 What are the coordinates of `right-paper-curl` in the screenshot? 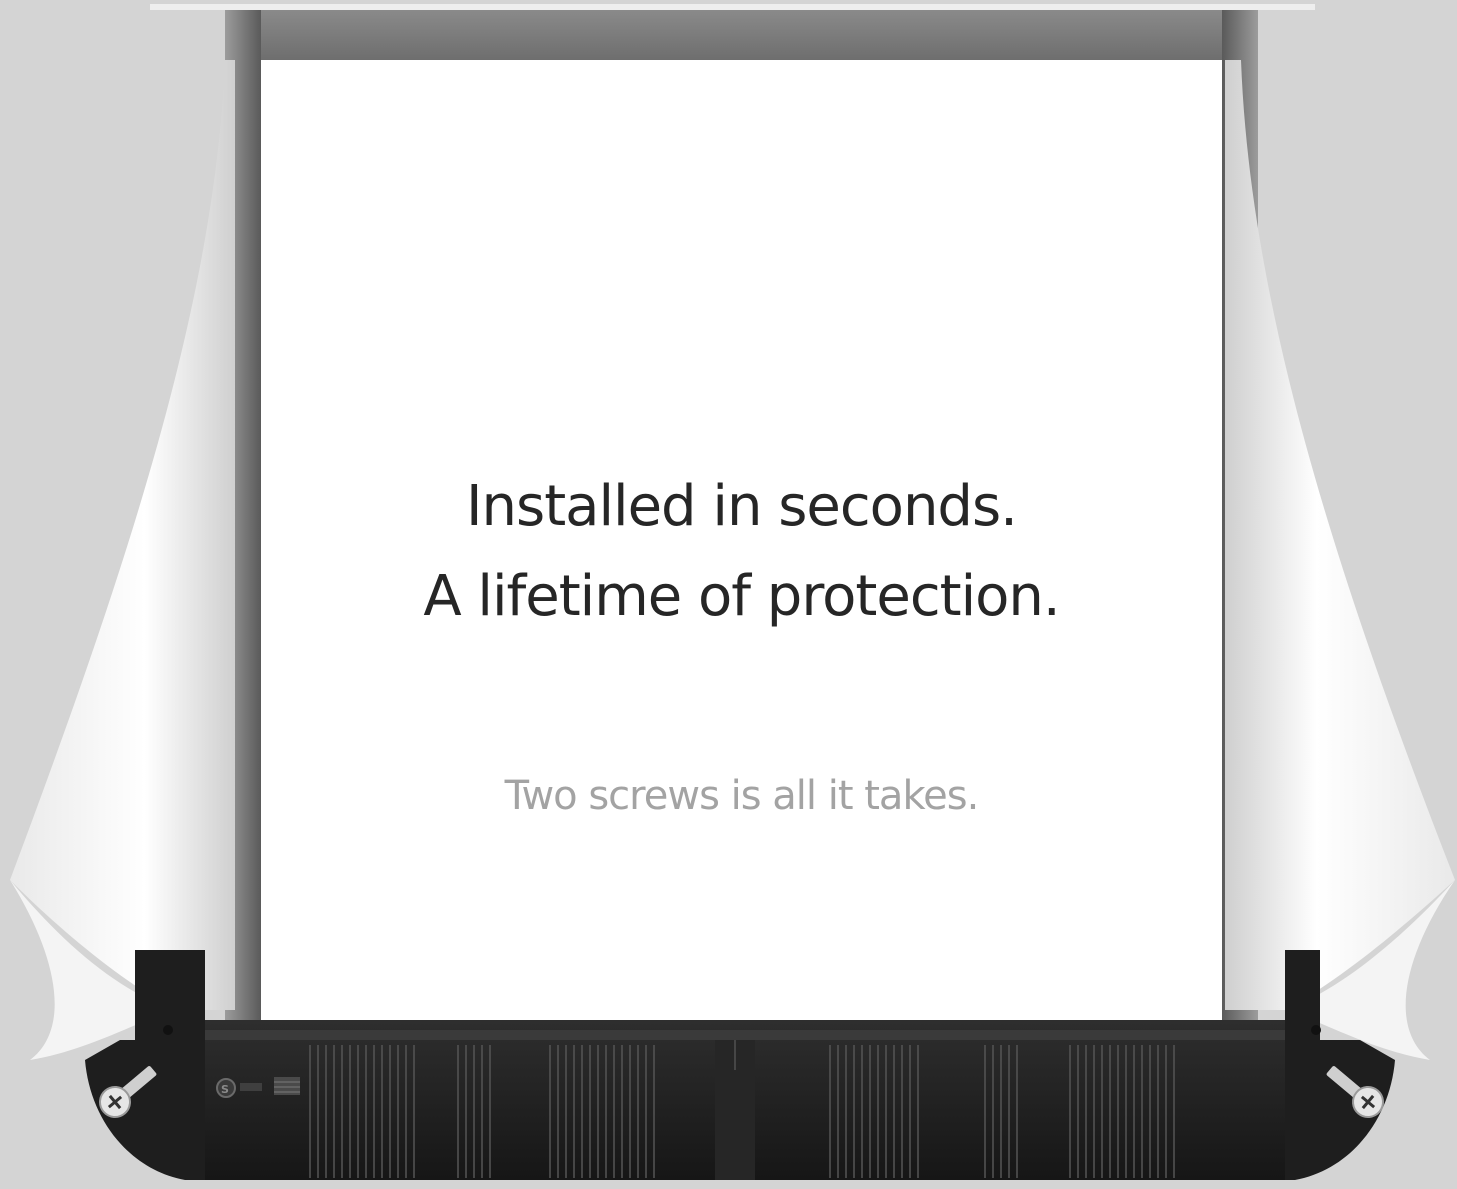 It's located at (1340, 535).